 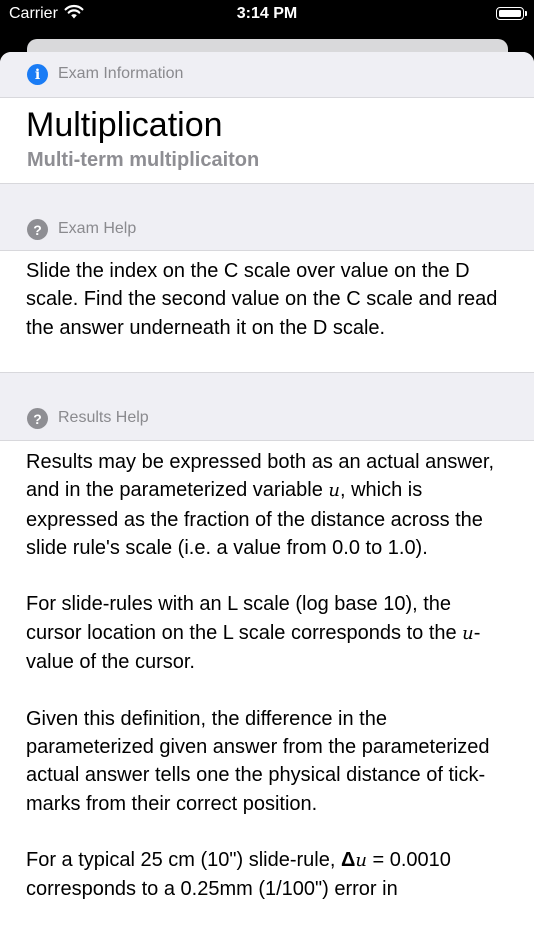 I want to click on status-bar: Carrier 3:14 PM, so click(x=267, y=15).